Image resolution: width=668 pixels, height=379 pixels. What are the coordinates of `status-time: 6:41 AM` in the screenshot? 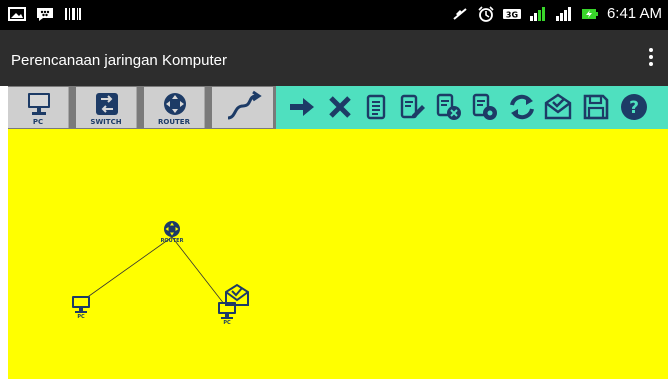 It's located at (634, 13).